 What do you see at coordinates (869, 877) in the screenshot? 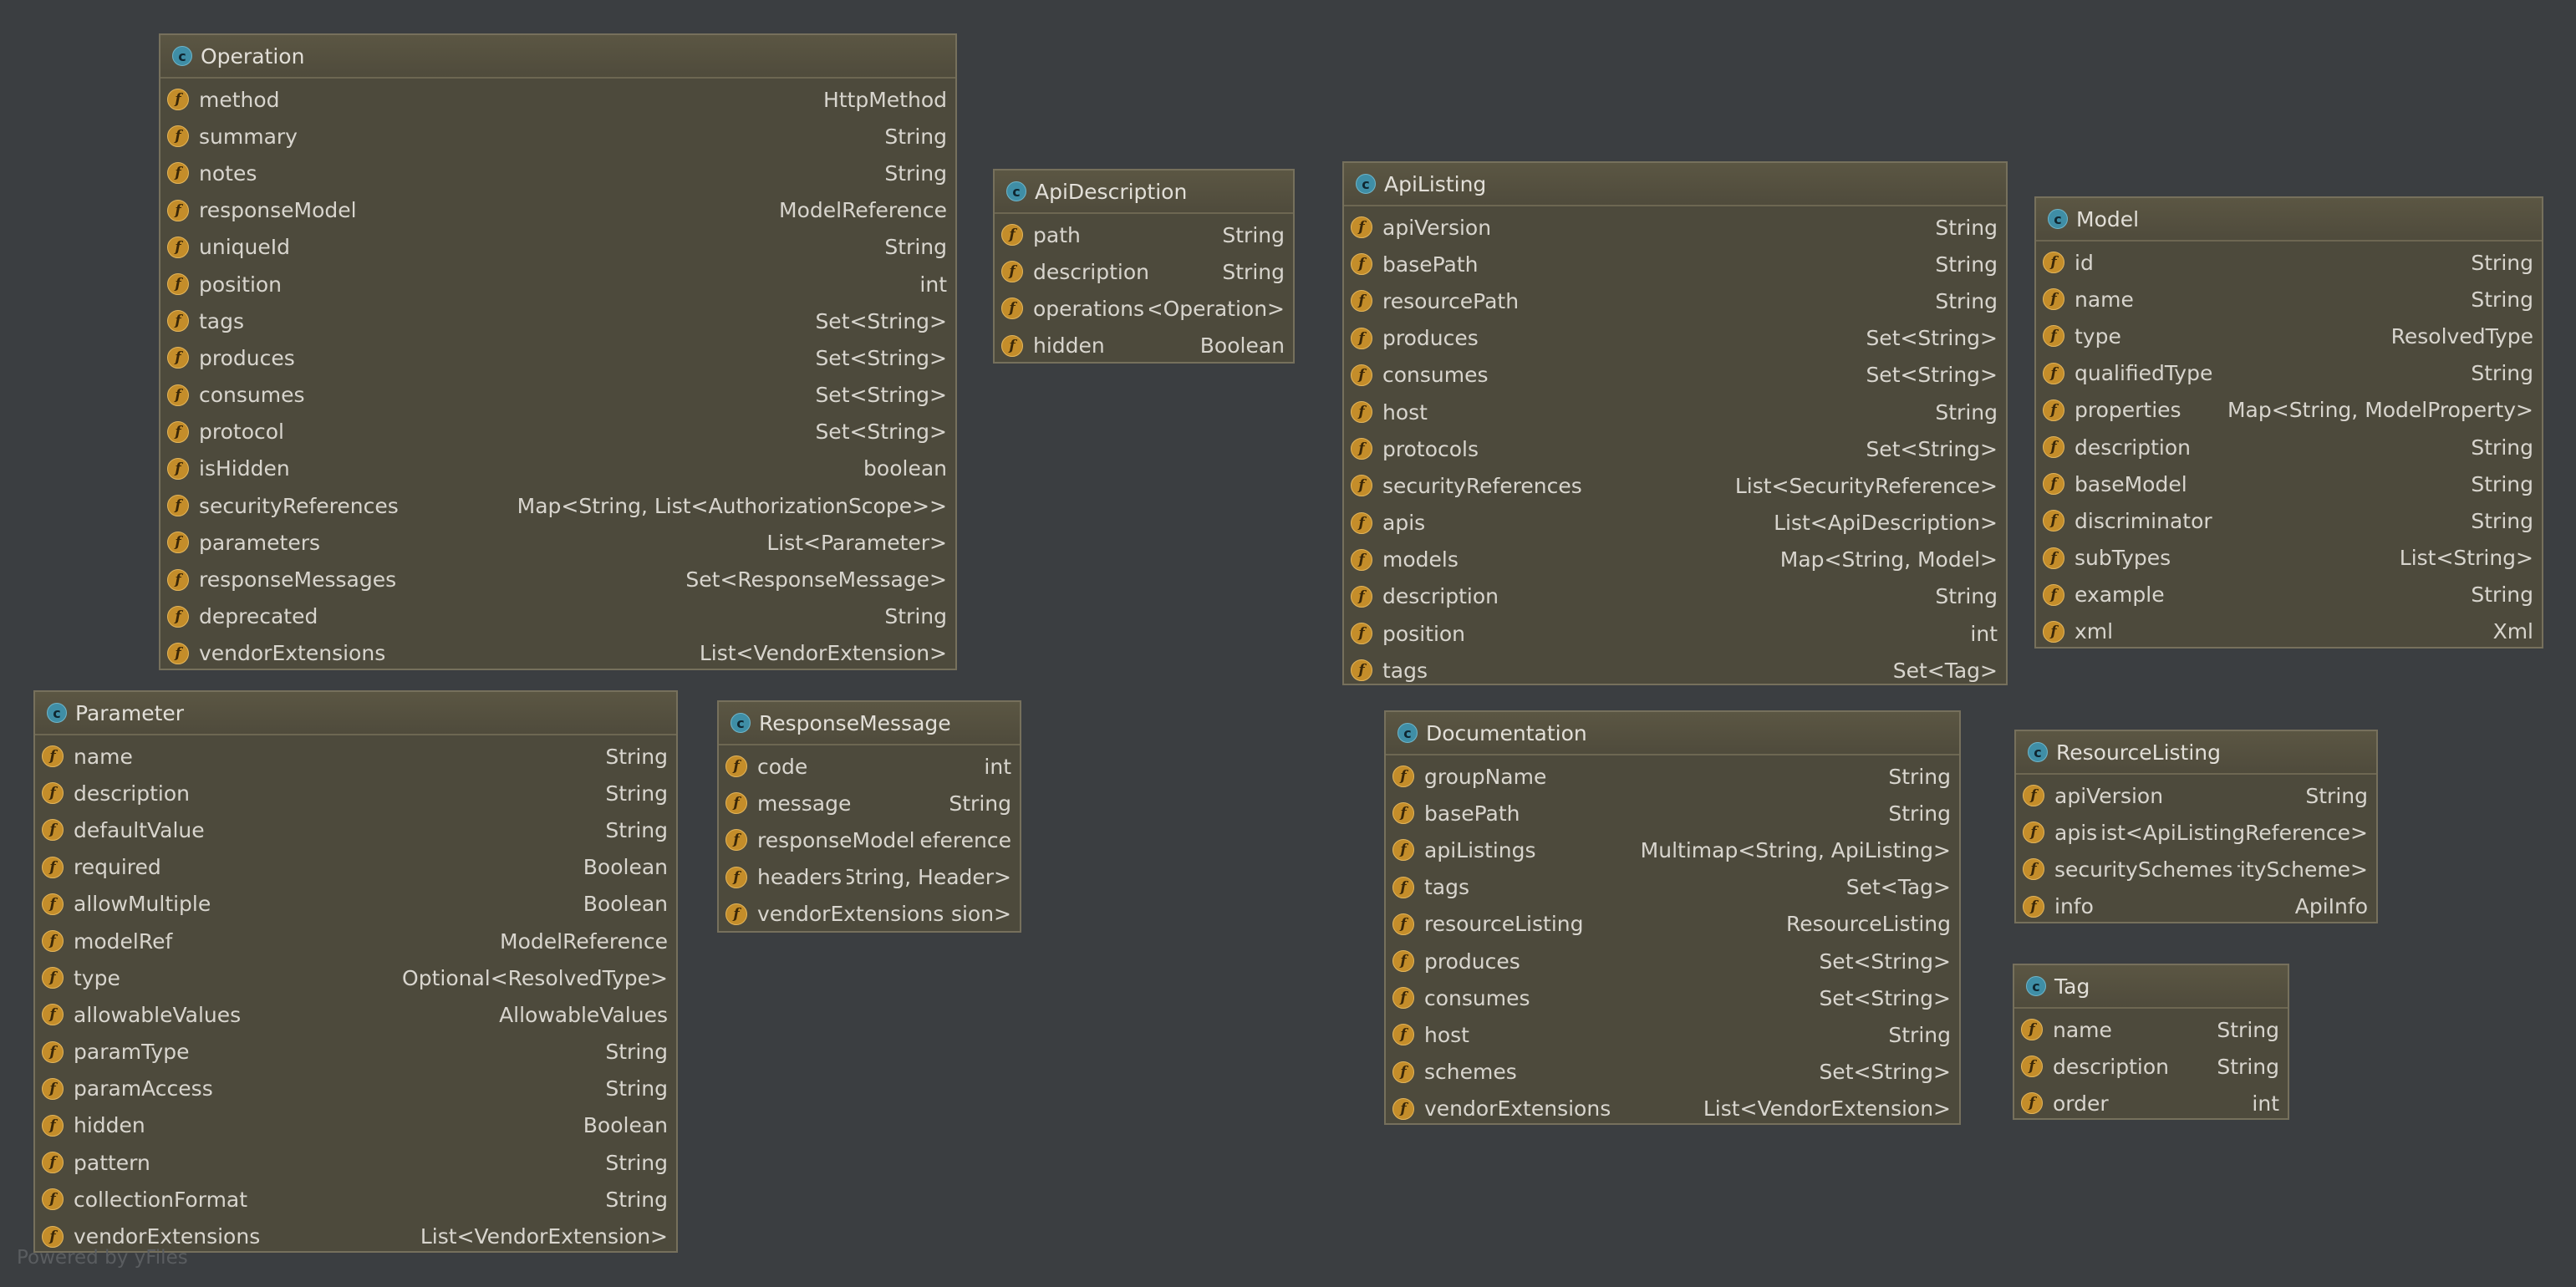
I see `field-row: f headers String, Header>` at bounding box center [869, 877].